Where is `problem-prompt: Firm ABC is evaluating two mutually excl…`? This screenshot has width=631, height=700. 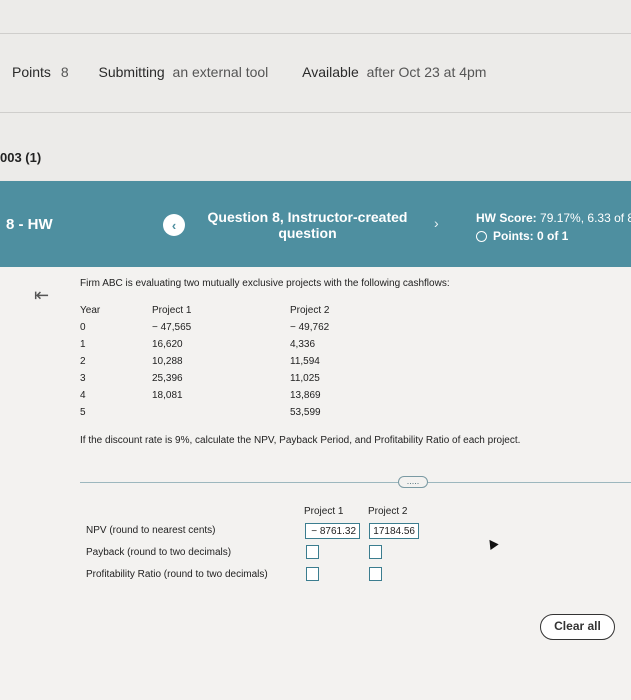 problem-prompt: Firm ABC is evaluating two mutually excl… is located at coordinates (265, 283).